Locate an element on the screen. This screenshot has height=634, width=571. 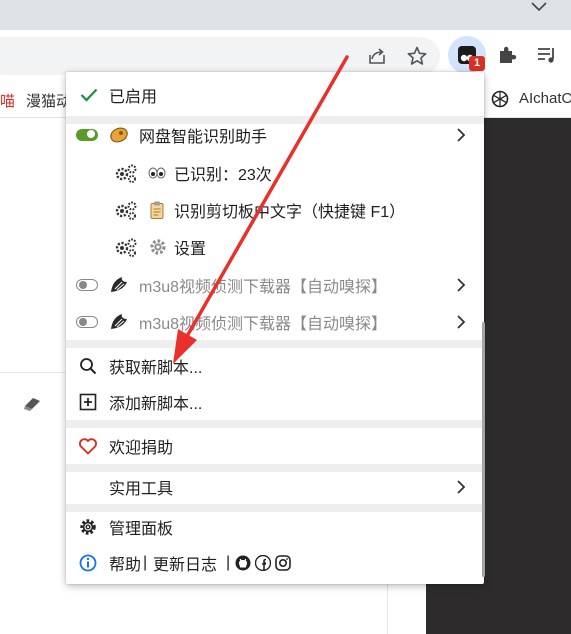
check-icon is located at coordinates (89, 95).